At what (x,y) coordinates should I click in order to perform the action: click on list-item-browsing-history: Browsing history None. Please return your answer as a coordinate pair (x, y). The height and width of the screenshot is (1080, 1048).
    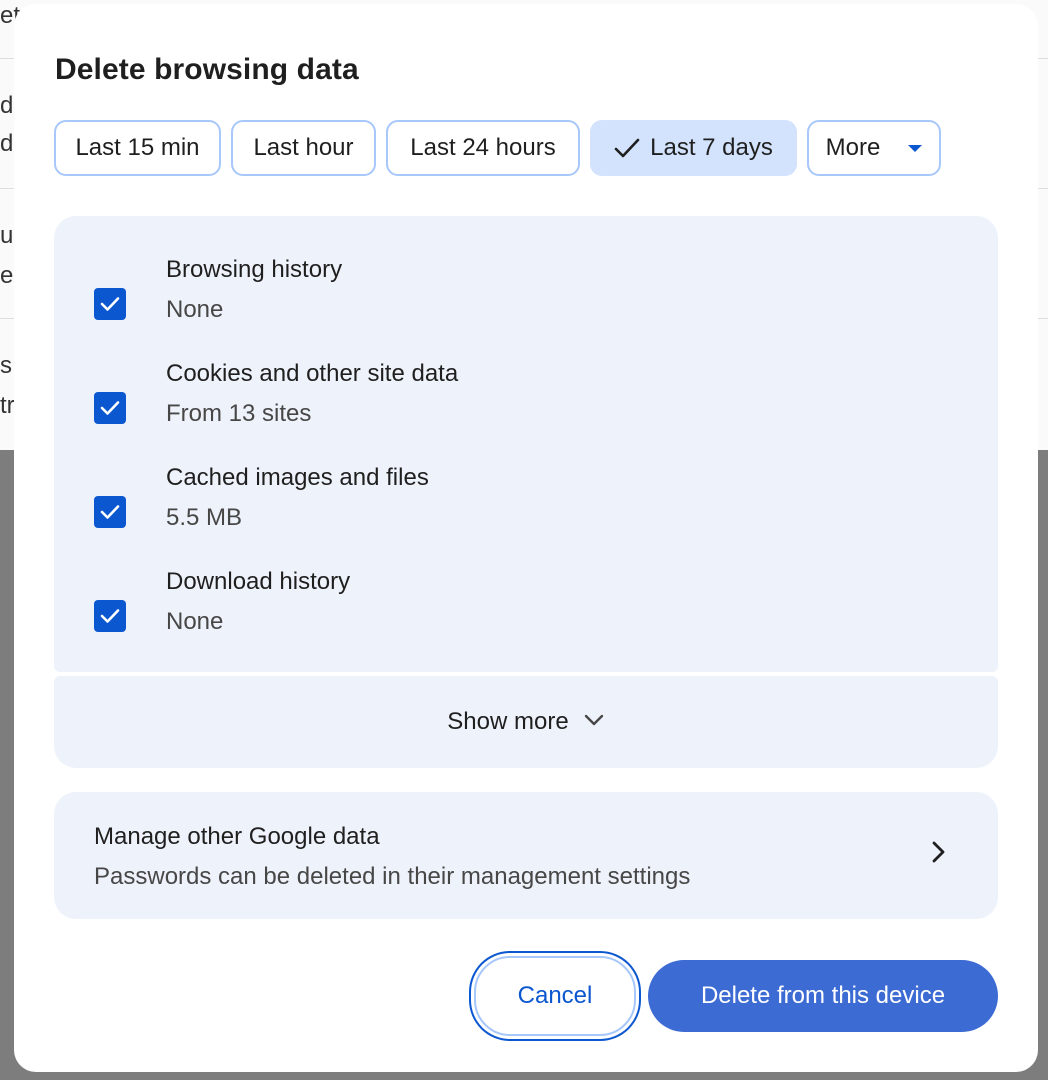
    Looking at the image, I should click on (526, 306).